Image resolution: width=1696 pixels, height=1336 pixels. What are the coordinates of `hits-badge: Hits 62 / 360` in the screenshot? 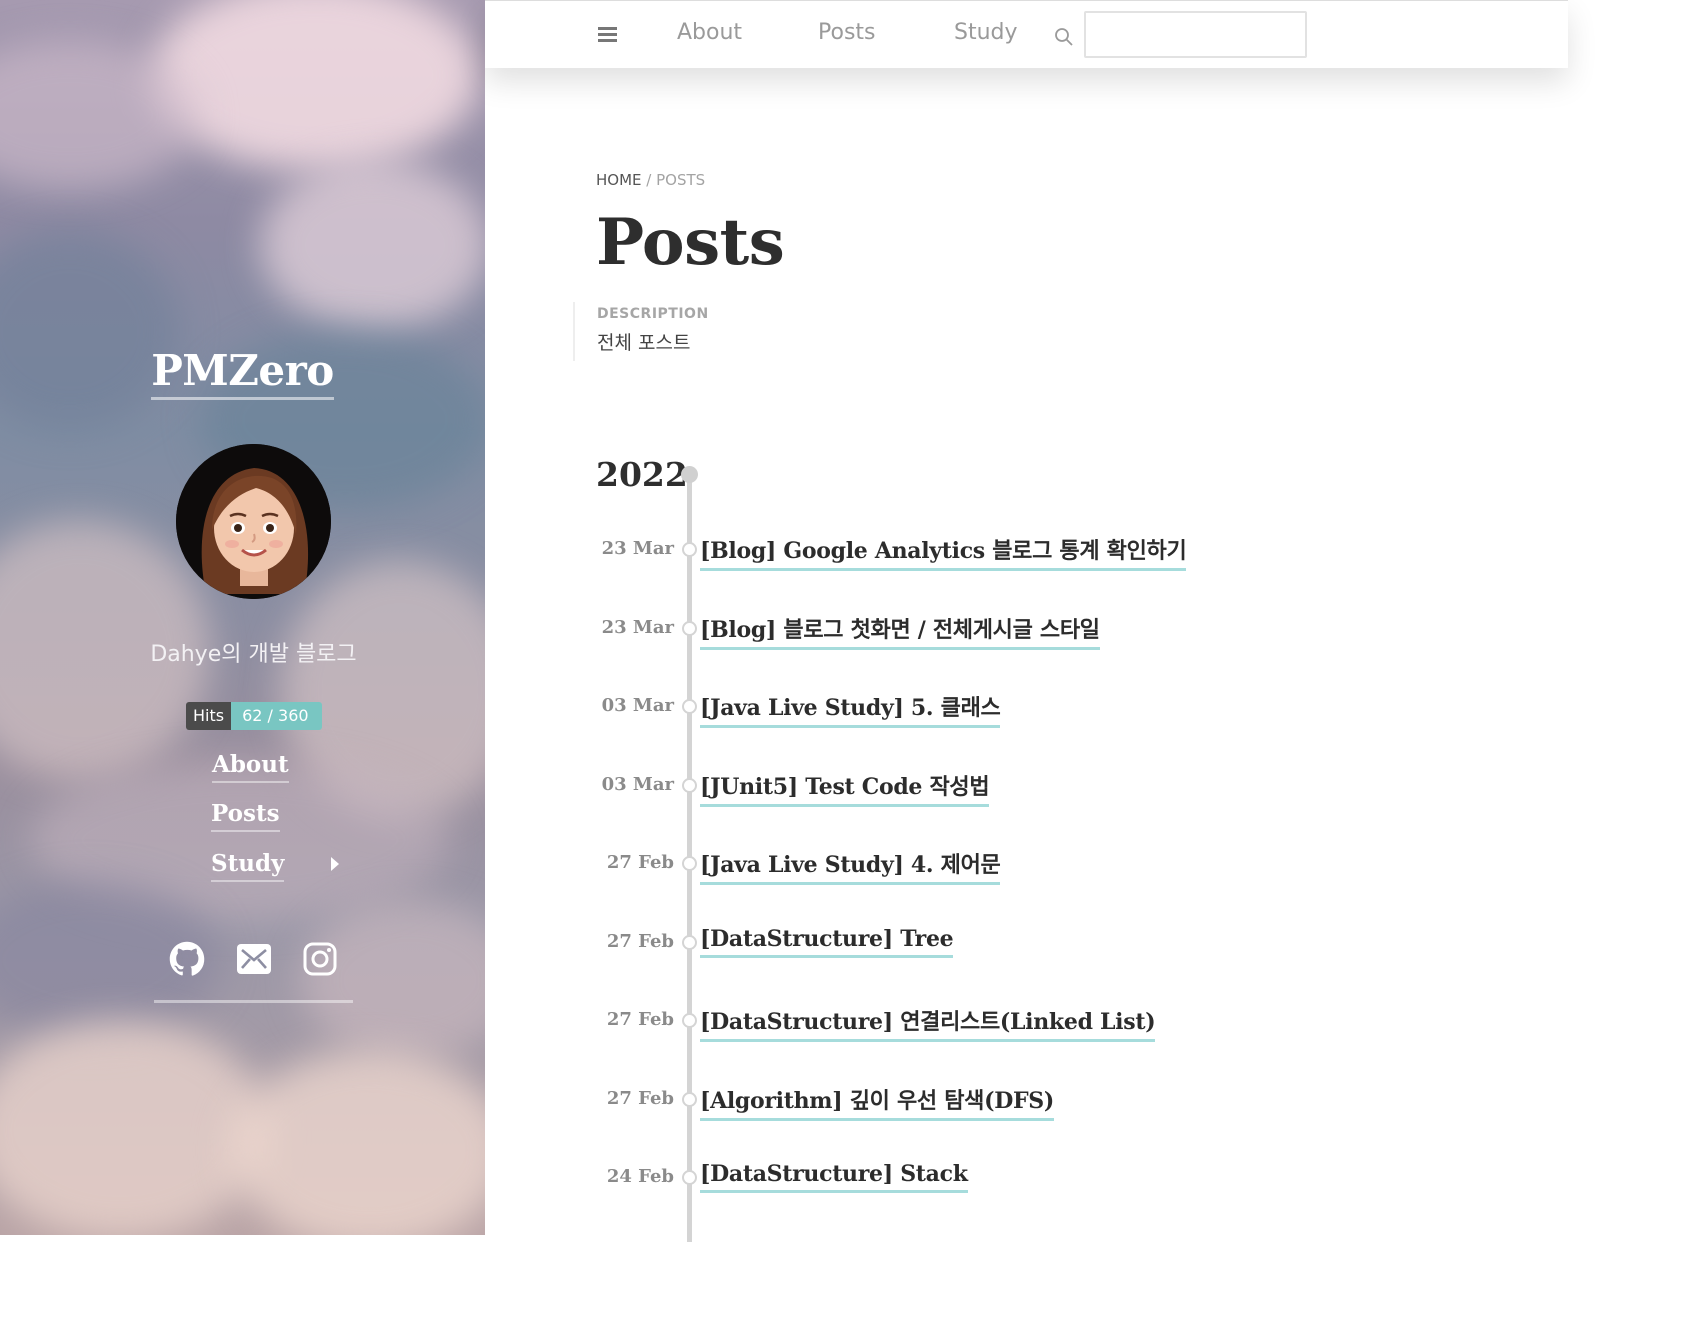 It's located at (254, 716).